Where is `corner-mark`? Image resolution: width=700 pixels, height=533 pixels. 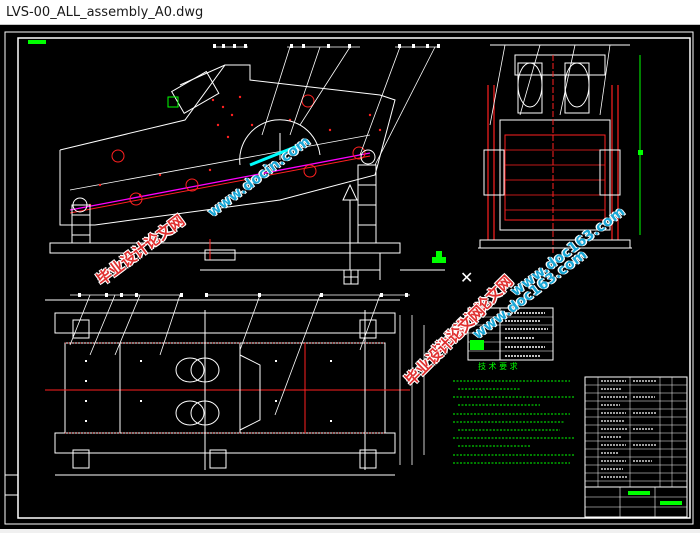 corner-mark is located at coordinates (37, 42).